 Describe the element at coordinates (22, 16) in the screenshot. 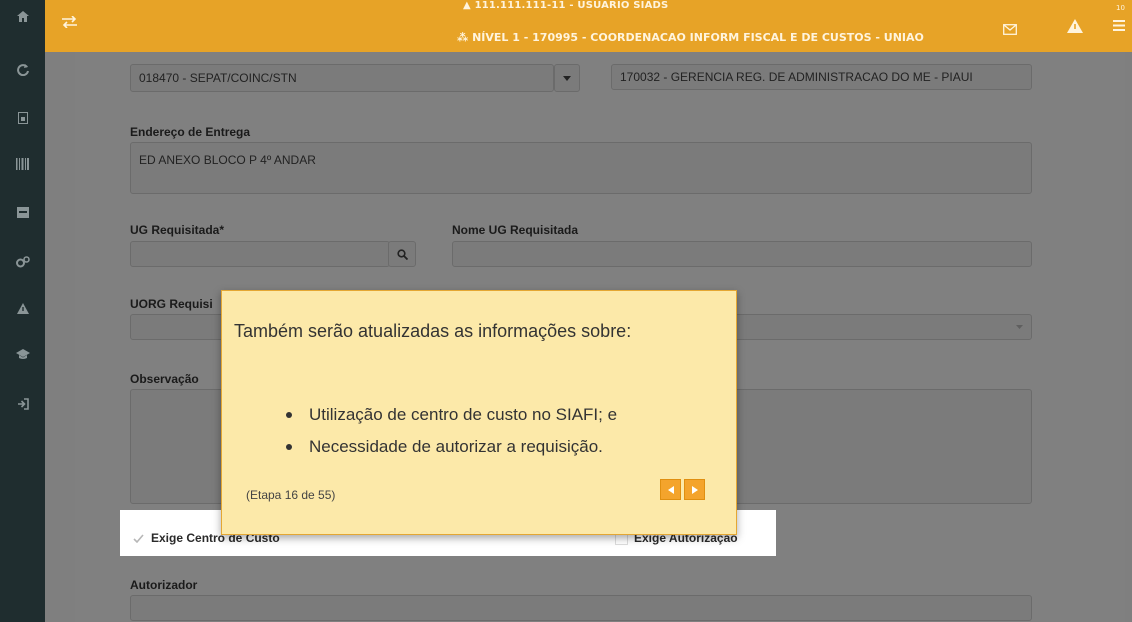

I see `home-icon` at that location.